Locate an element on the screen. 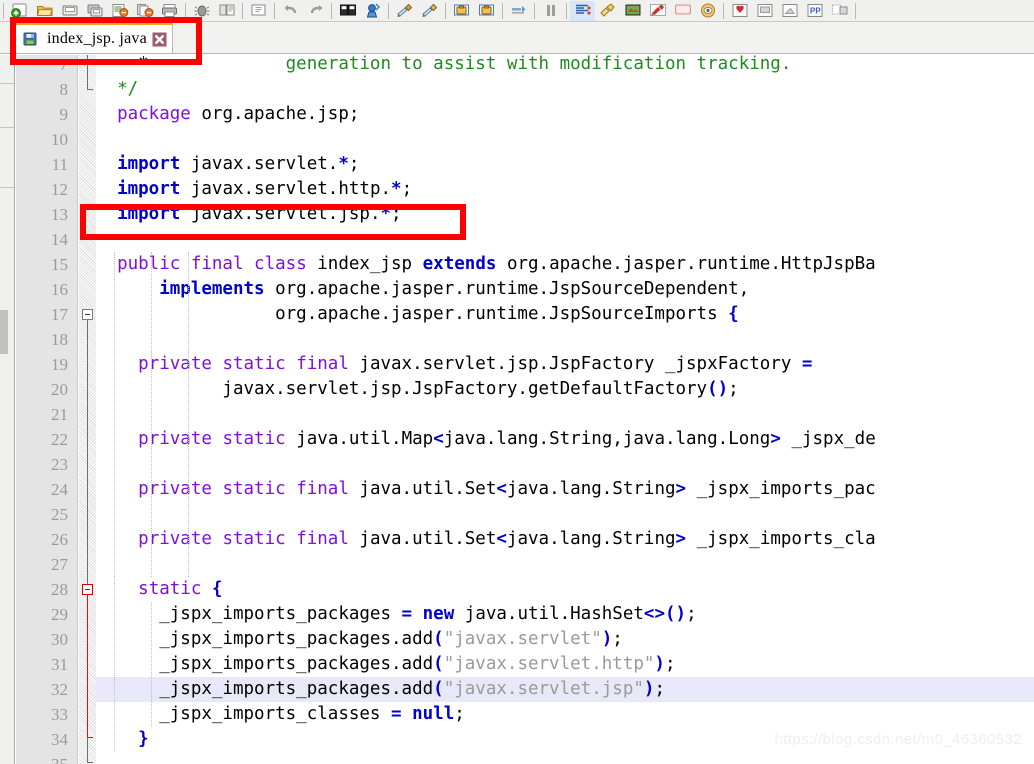 Image resolution: width=1034 pixels, height=764 pixels. save-icon is located at coordinates (69, 11).